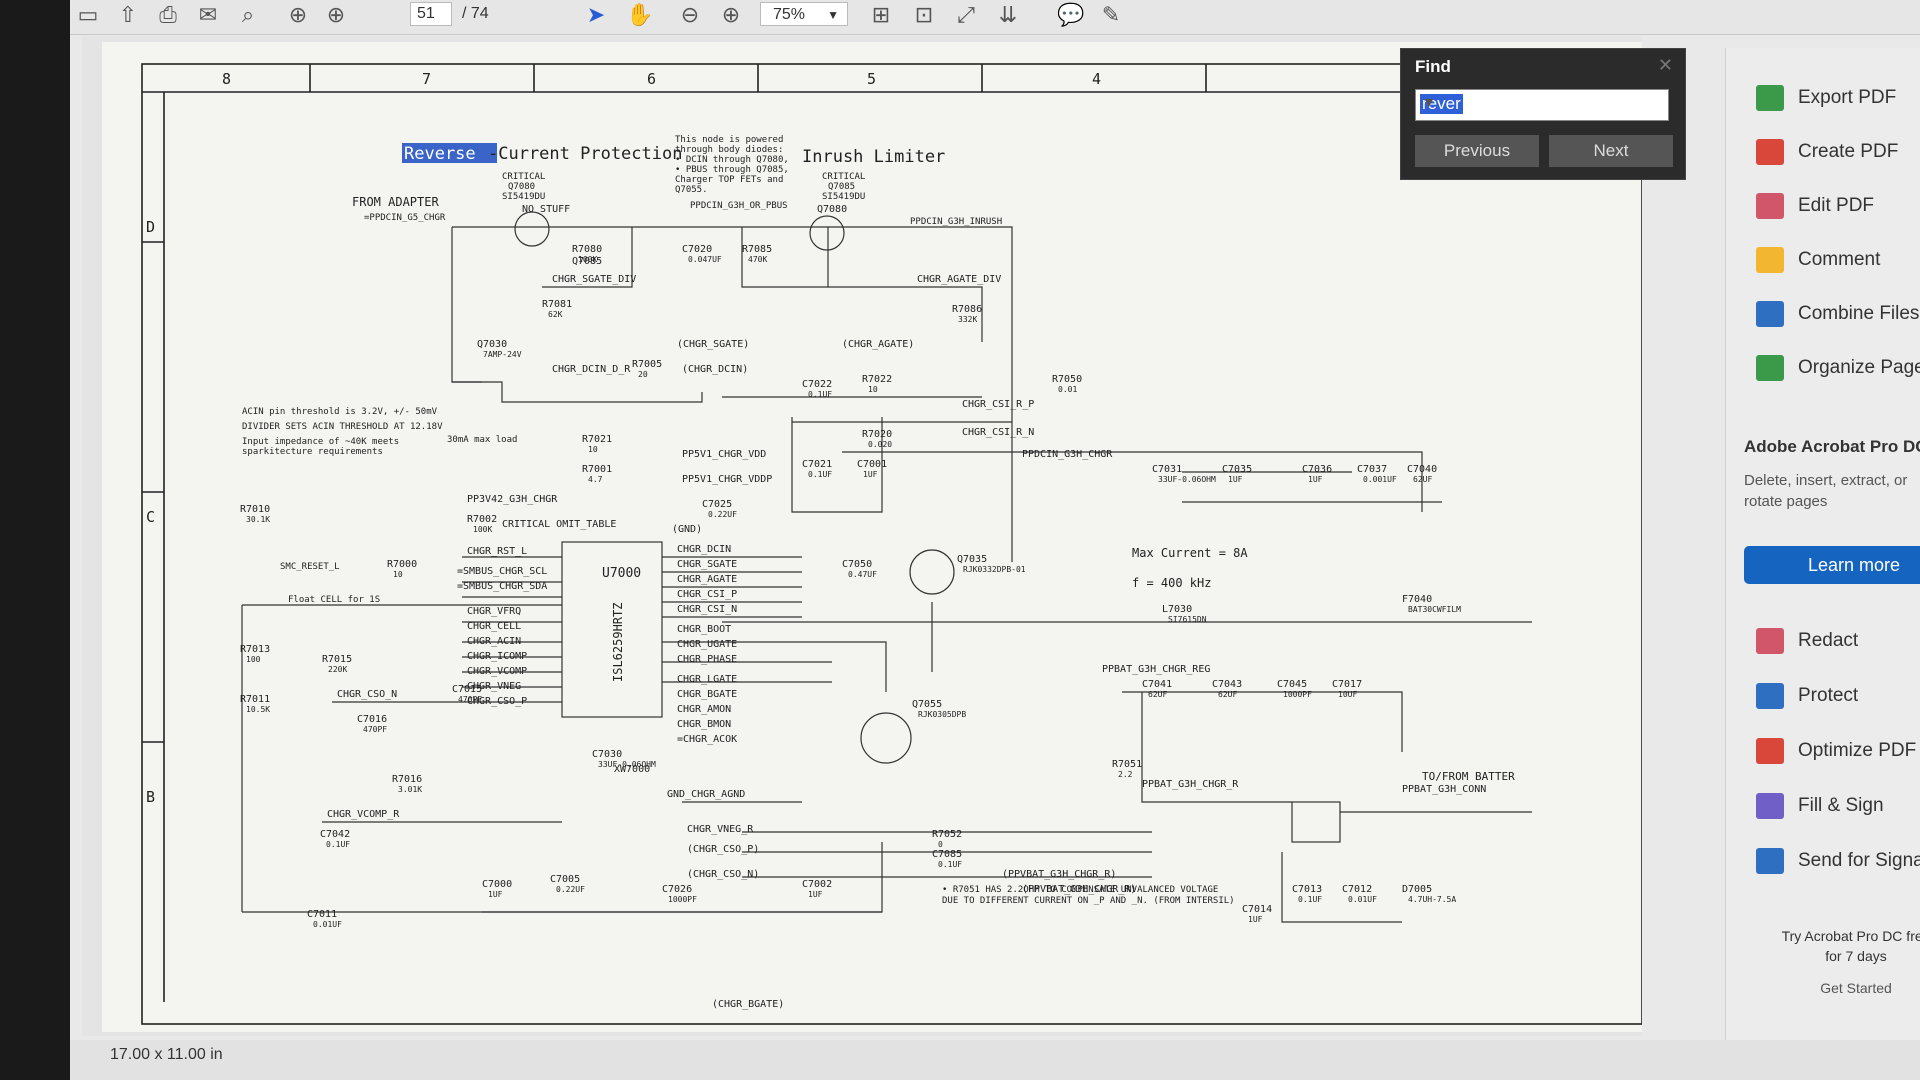 The width and height of the screenshot is (1920, 1080). Describe the element at coordinates (1380, 479) in the screenshot. I see `component-value: 0.001UF` at that location.